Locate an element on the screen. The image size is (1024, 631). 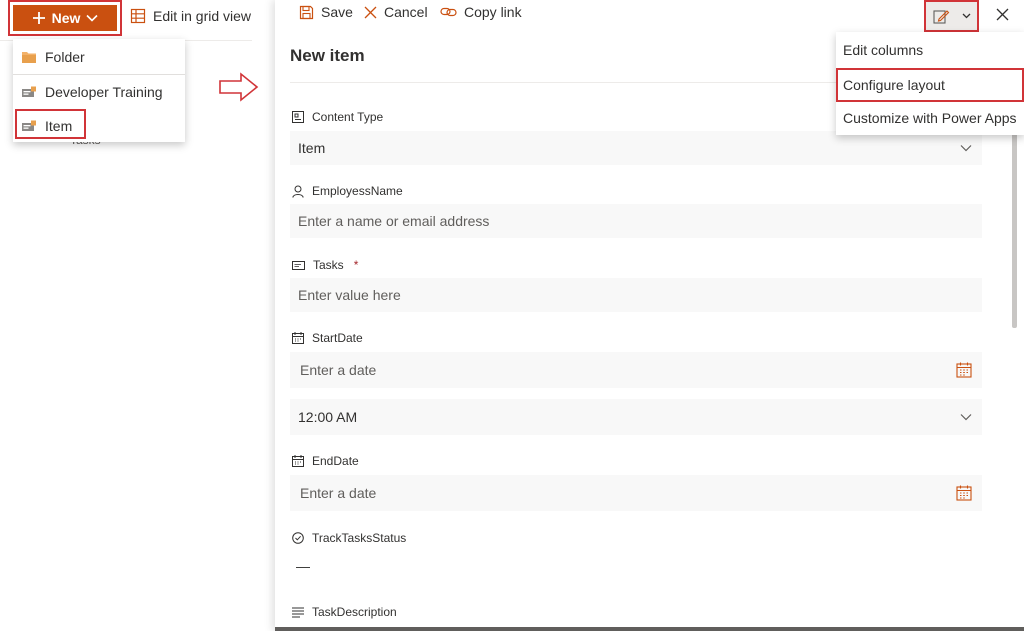
start-date-input: Enter a date is located at coordinates (636, 370).